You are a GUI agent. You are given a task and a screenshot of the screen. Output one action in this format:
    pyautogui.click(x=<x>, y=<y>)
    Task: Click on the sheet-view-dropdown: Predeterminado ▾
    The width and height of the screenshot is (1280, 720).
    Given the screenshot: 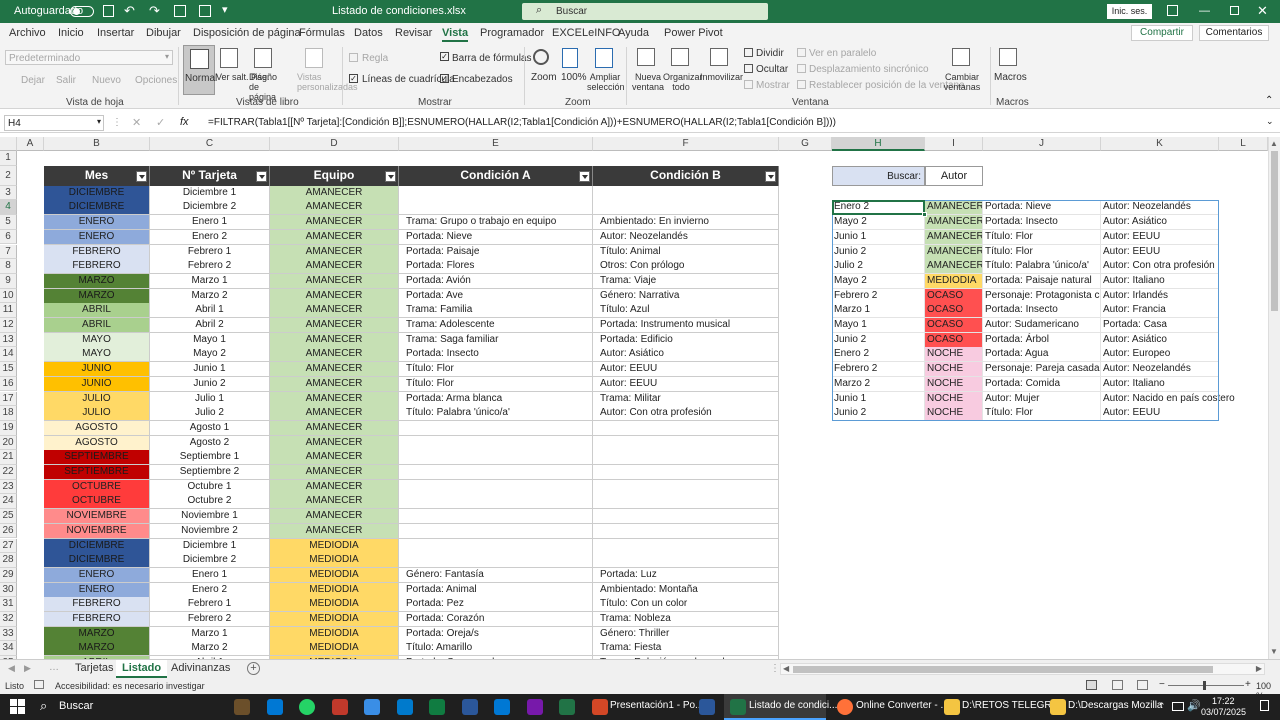 What is the action you would take?
    pyautogui.click(x=89, y=57)
    